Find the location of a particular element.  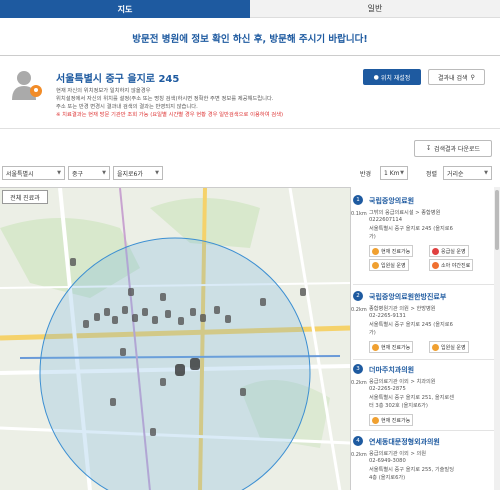

current-address: 서울특별시 중구 을지로 245 is located at coordinates (118, 79).